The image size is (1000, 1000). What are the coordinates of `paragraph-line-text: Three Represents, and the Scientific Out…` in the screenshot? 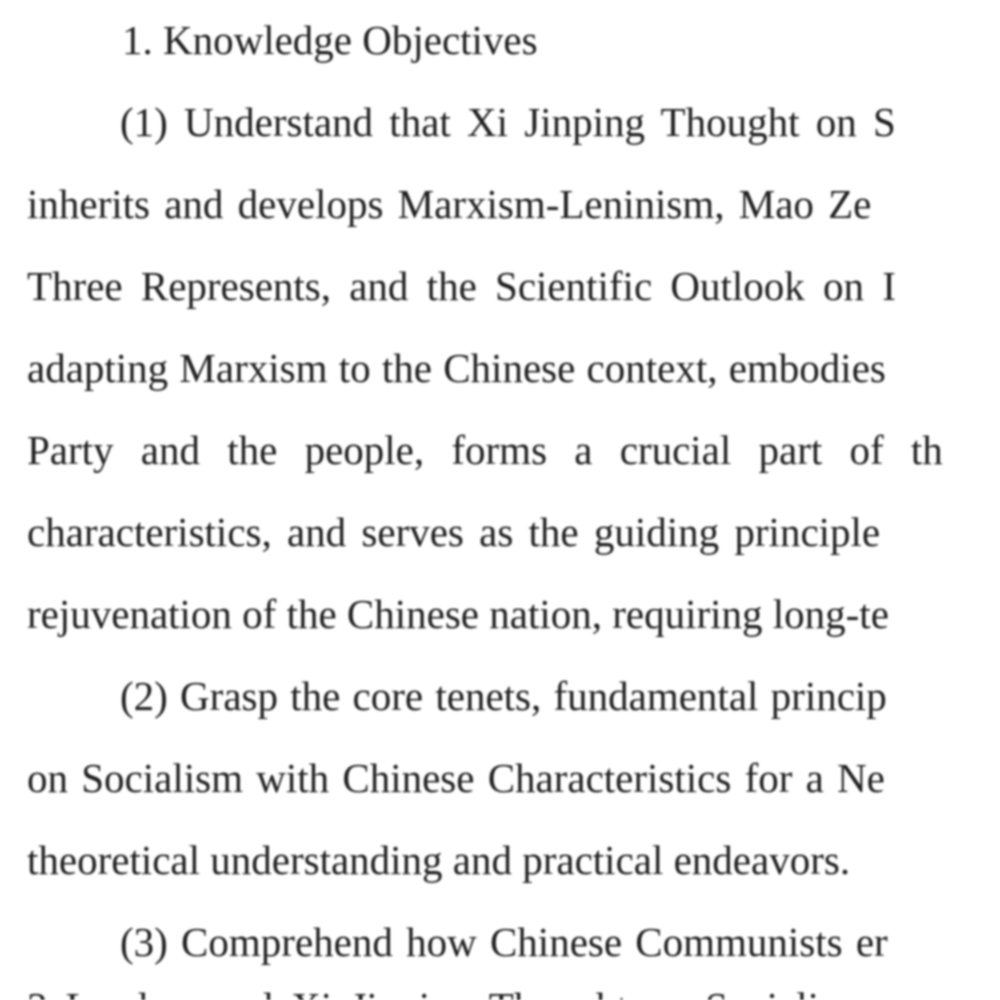 It's located at (461, 286).